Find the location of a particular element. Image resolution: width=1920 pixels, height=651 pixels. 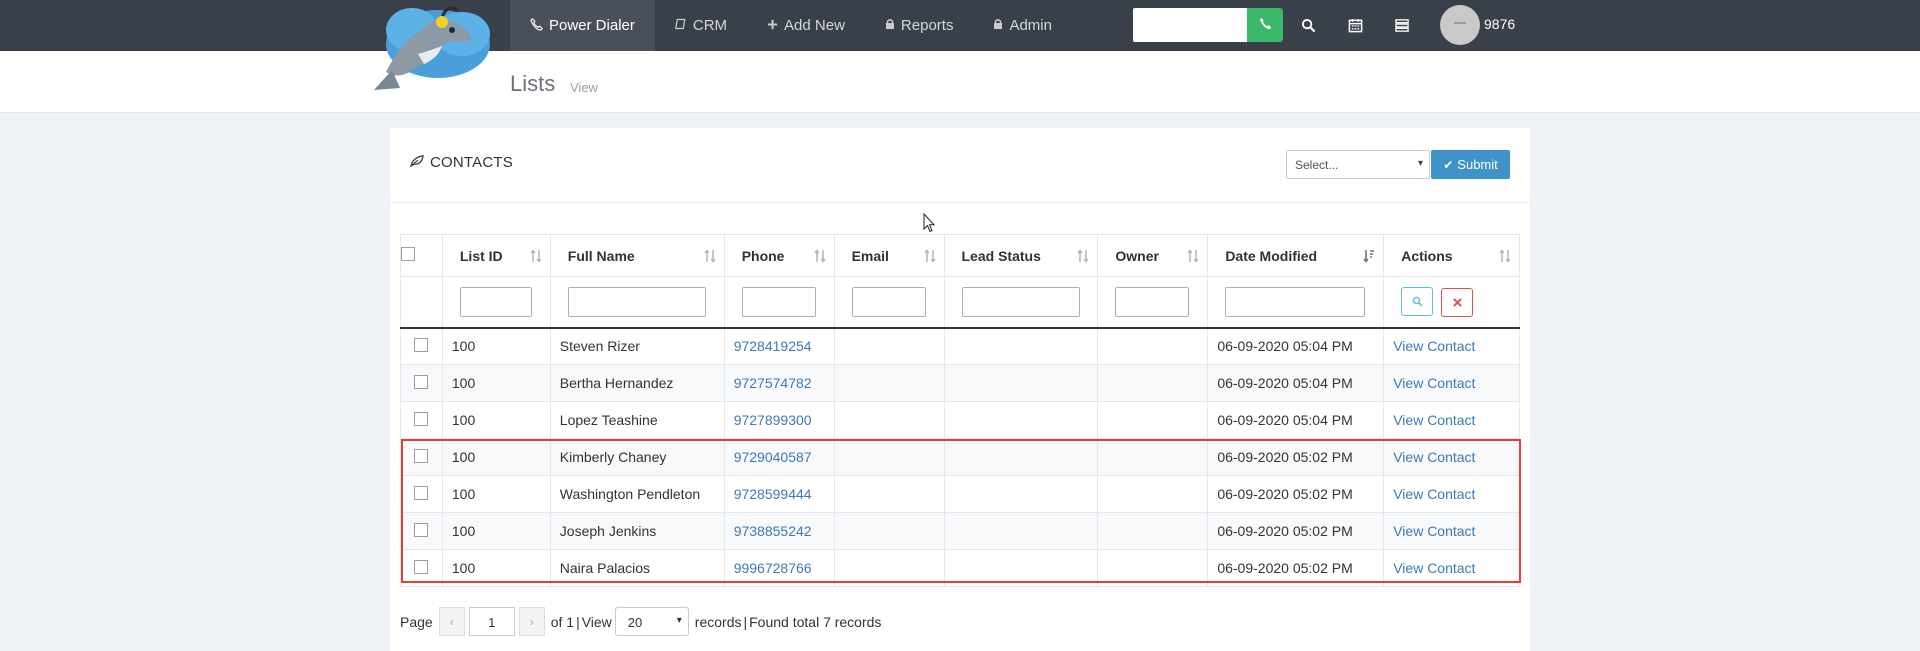

filter-list-id-input is located at coordinates (495, 301).